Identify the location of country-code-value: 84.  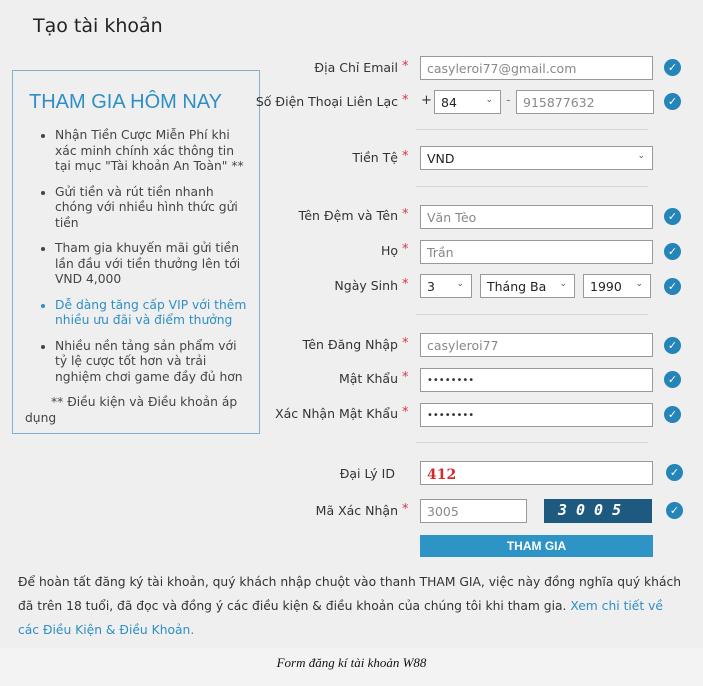
(449, 102).